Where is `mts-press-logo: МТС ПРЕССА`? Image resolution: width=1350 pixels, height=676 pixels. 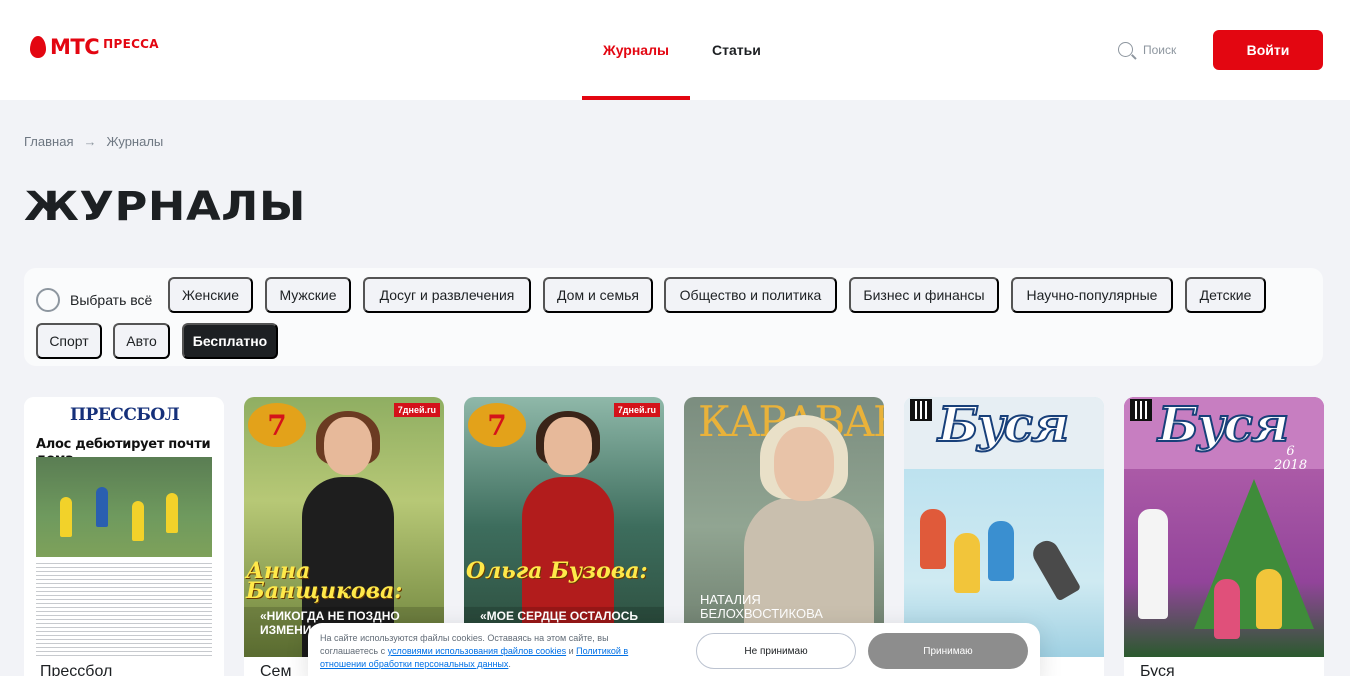 mts-press-logo: МТС ПРЕССА is located at coordinates (94, 47).